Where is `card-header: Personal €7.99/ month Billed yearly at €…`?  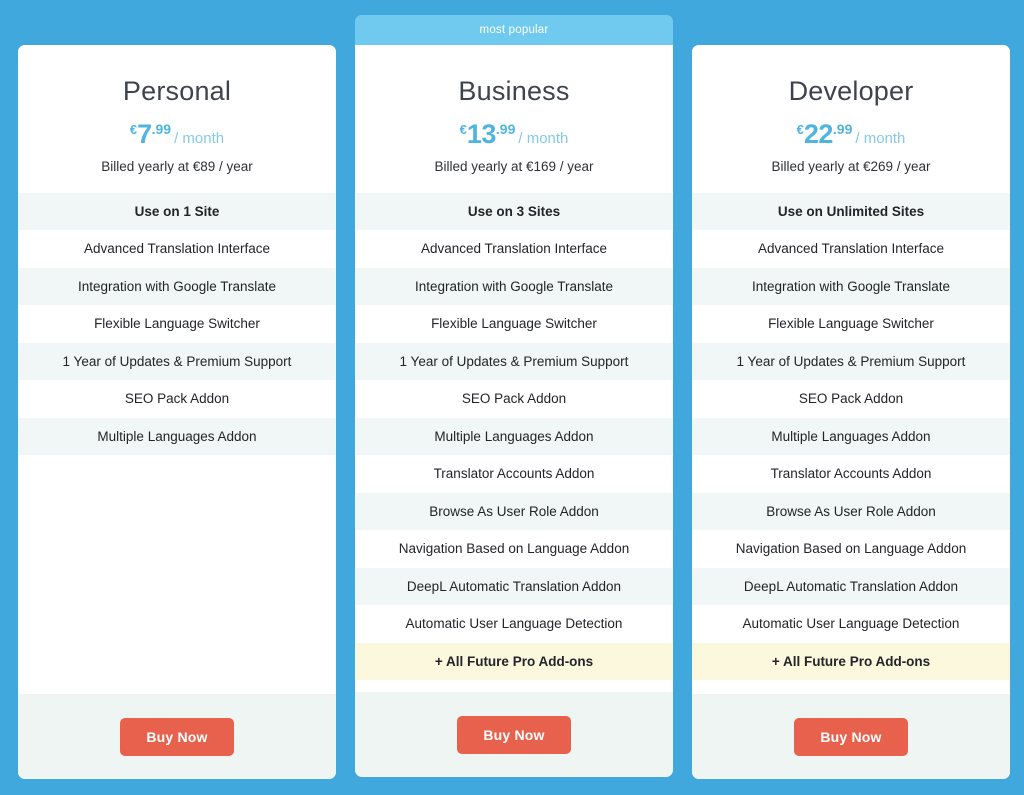 card-header: Personal €7.99/ month Billed yearly at €… is located at coordinates (177, 119).